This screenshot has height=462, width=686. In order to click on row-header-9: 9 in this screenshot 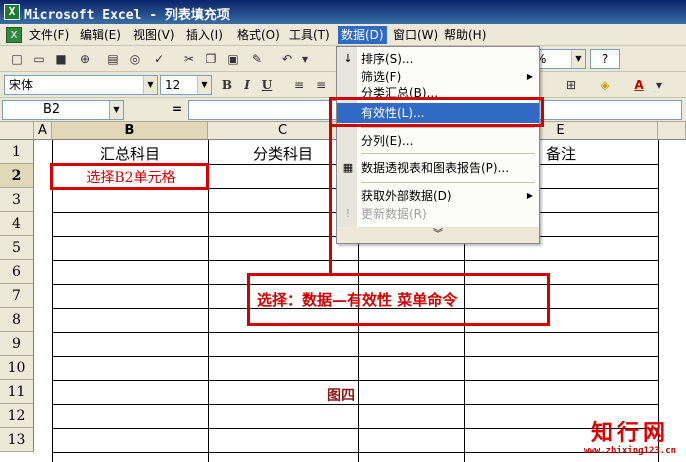, I will do `click(17, 344)`.